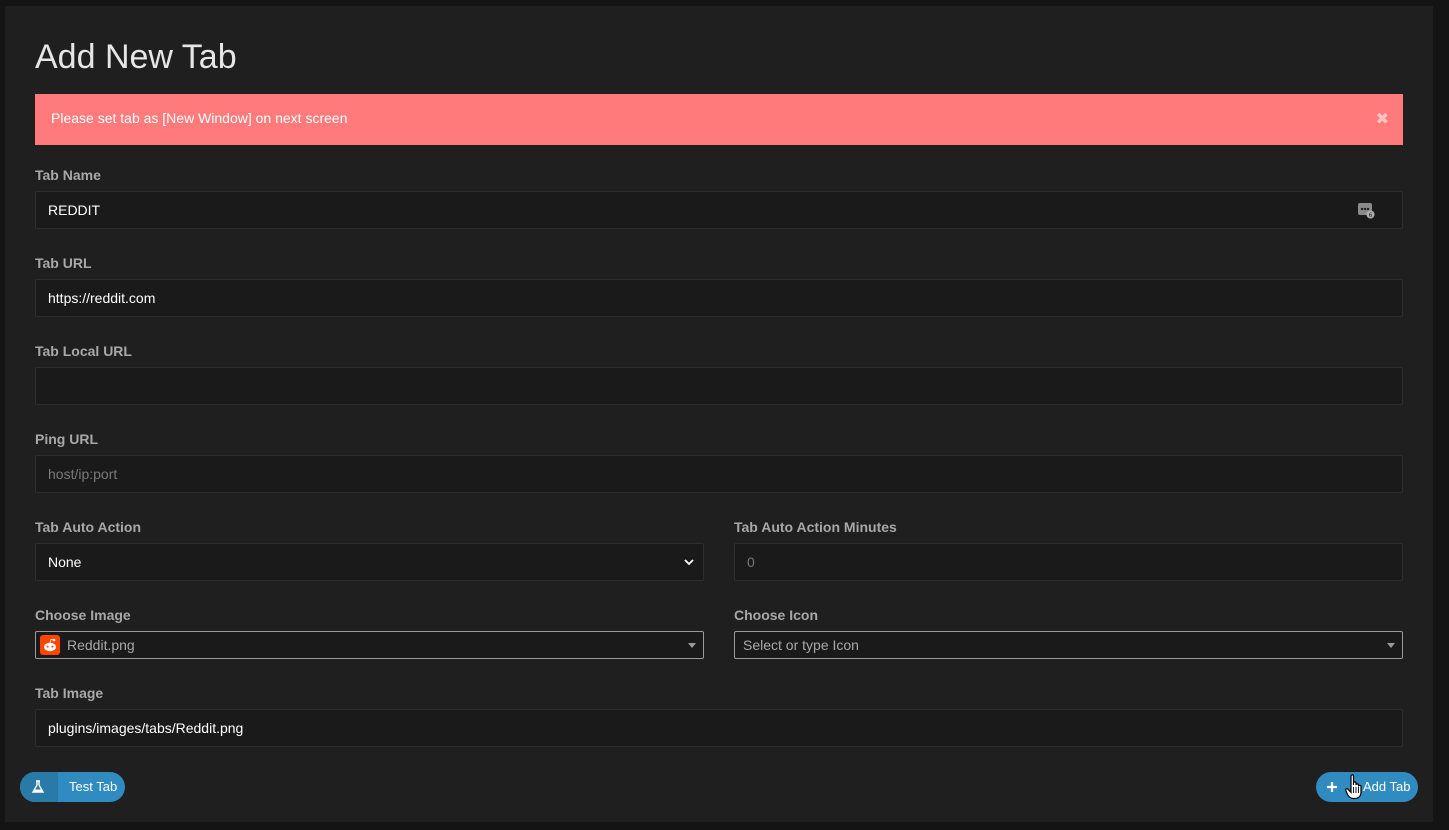  Describe the element at coordinates (689, 562) in the screenshot. I see `chevron-down-icon` at that location.